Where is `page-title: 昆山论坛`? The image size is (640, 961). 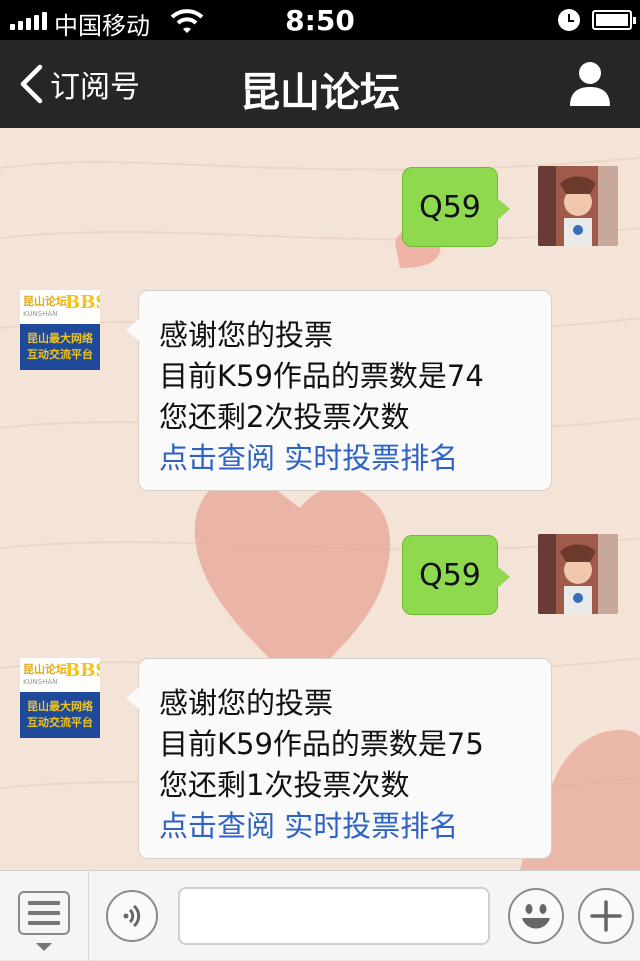
page-title: 昆山论坛 is located at coordinates (320, 93).